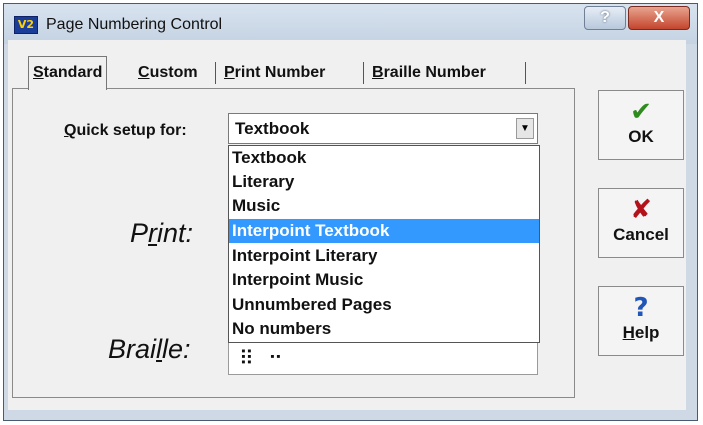 This screenshot has height=425, width=703. I want to click on combobox-value: Textbook, so click(272, 128).